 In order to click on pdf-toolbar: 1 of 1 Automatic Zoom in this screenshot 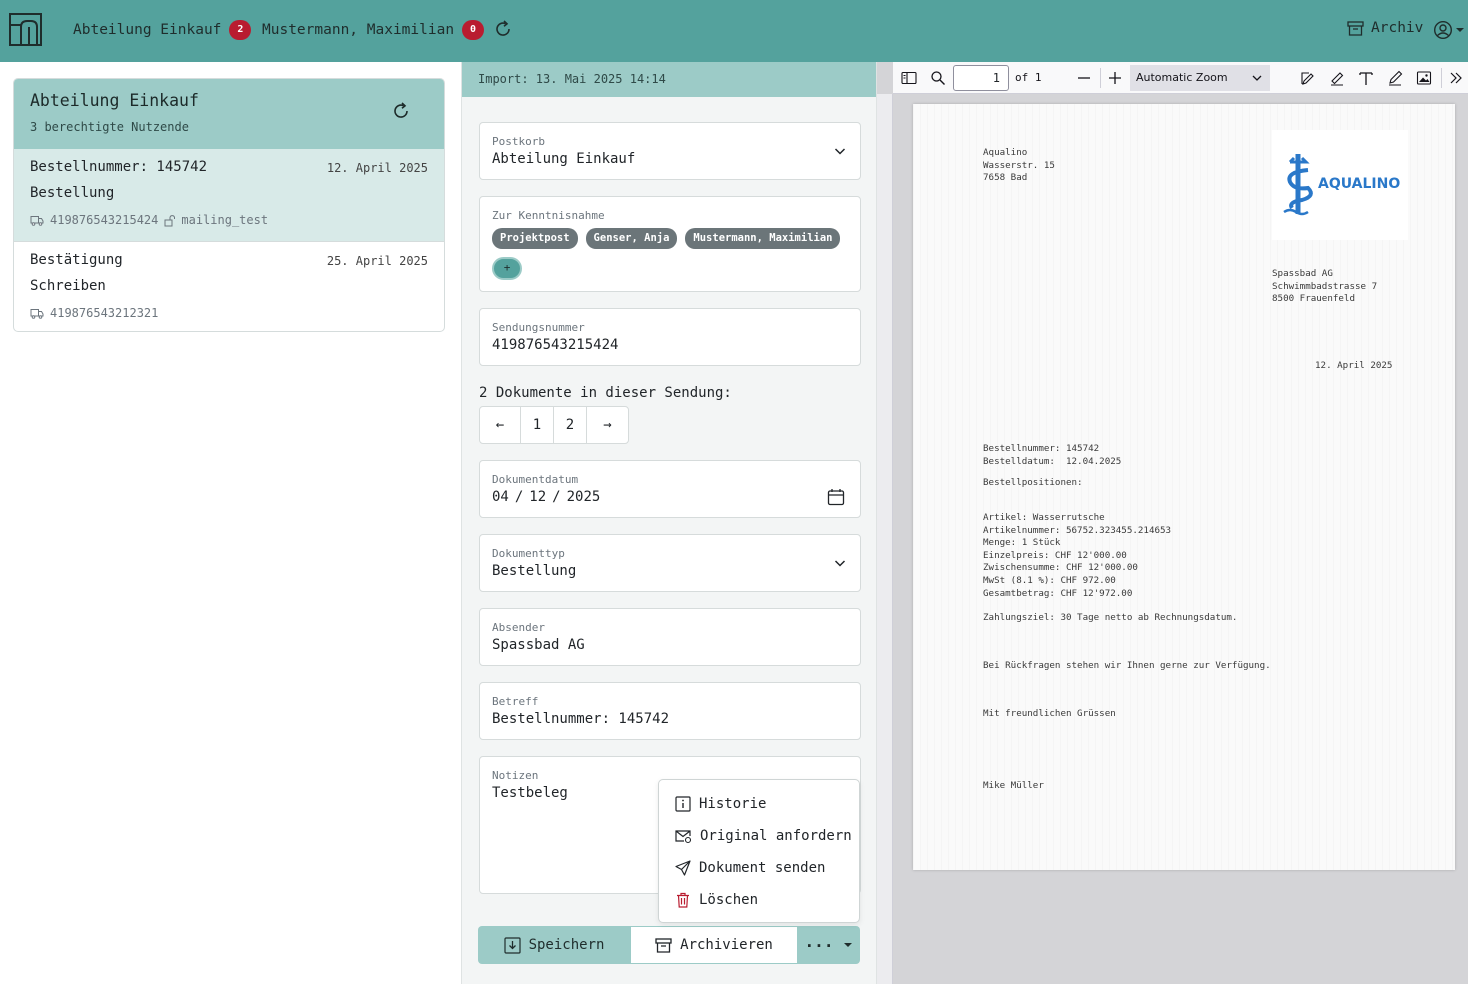, I will do `click(1180, 78)`.